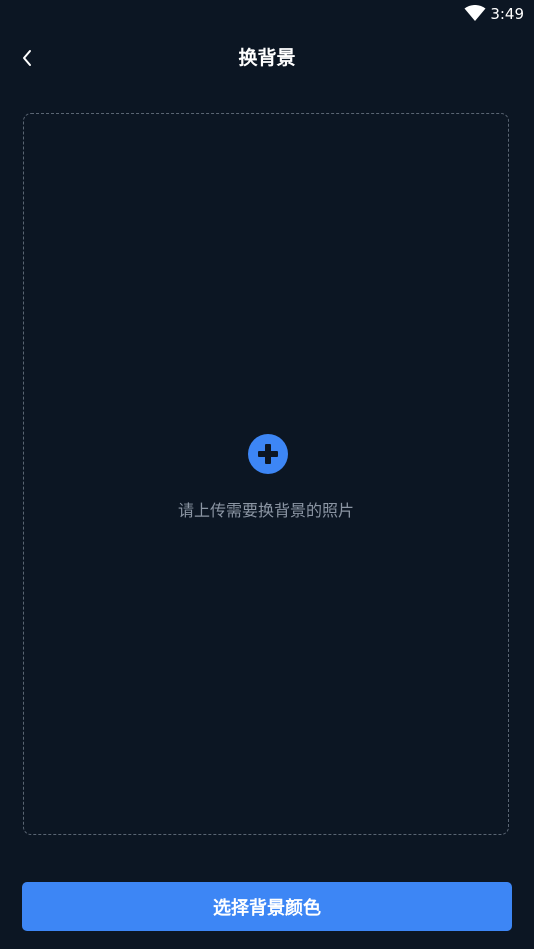  What do you see at coordinates (268, 454) in the screenshot?
I see `plus-circle-icon` at bounding box center [268, 454].